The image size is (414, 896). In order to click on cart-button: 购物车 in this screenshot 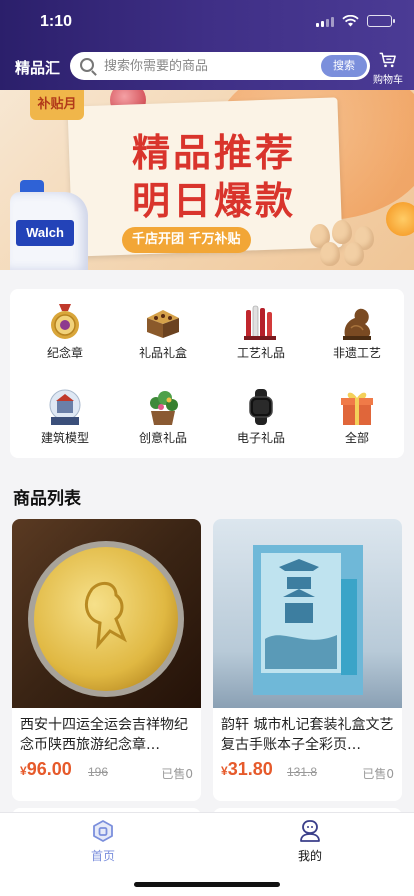, I will do `click(388, 68)`.